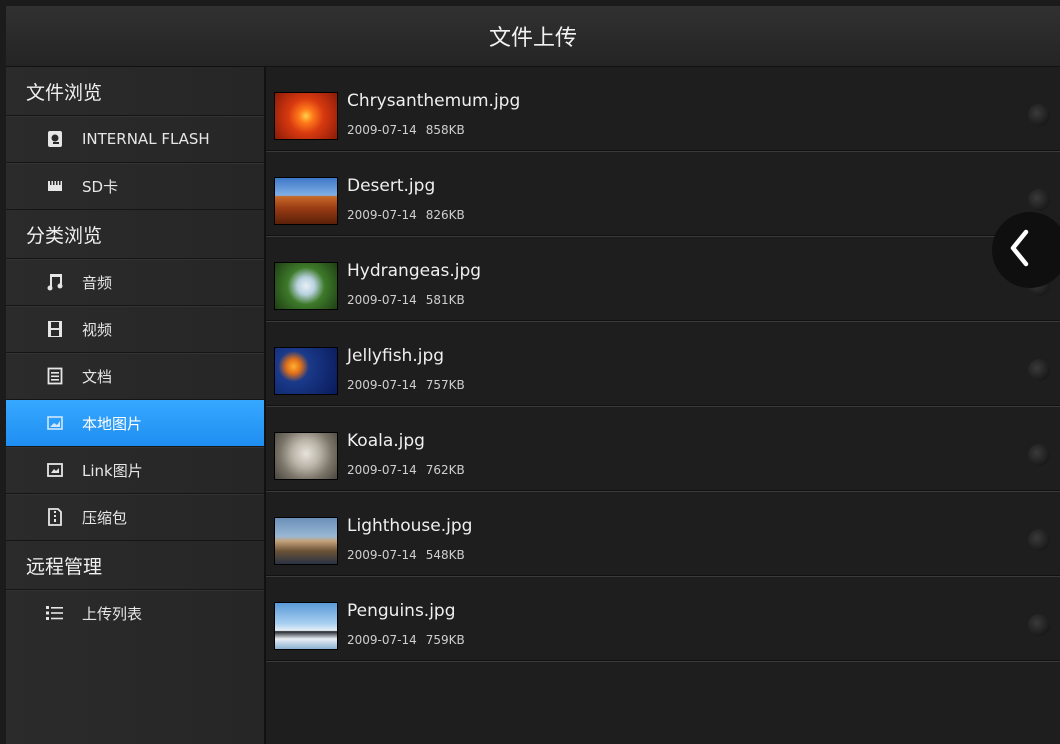 Image resolution: width=1060 pixels, height=744 pixels. What do you see at coordinates (135, 376) in the screenshot?
I see `sidebar-item-documents: 文档` at bounding box center [135, 376].